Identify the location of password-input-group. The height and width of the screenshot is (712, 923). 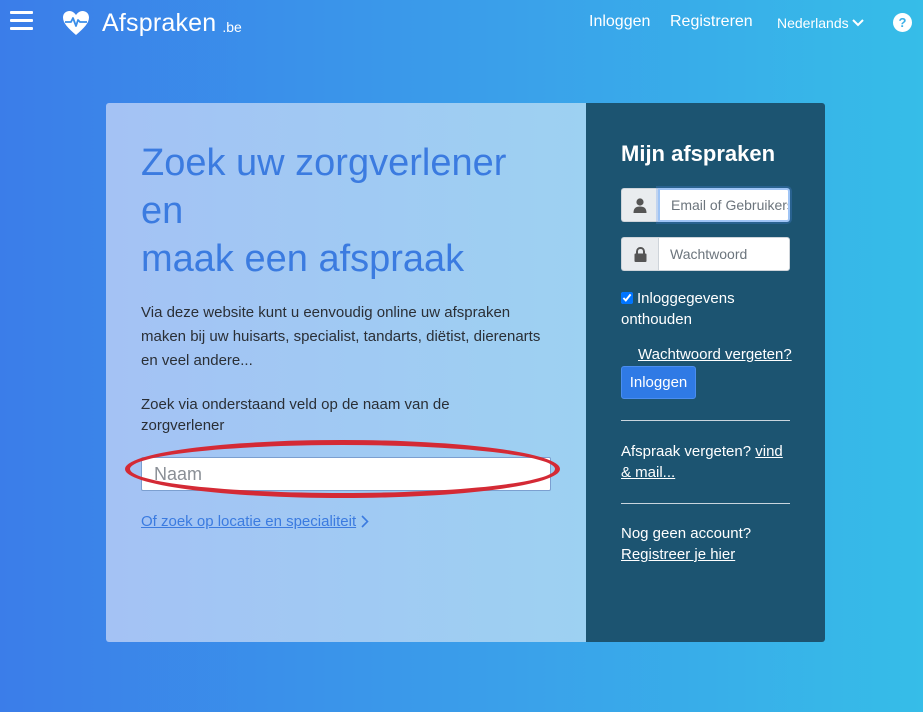
(705, 254).